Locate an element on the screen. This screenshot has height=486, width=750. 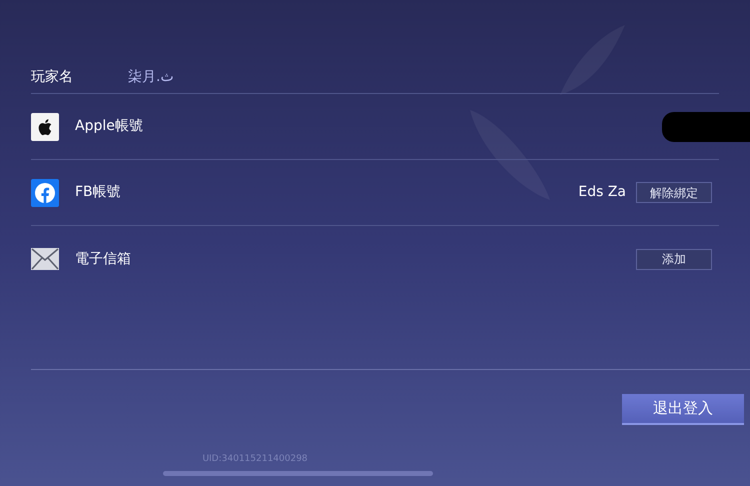
facebook-icon is located at coordinates (45, 192).